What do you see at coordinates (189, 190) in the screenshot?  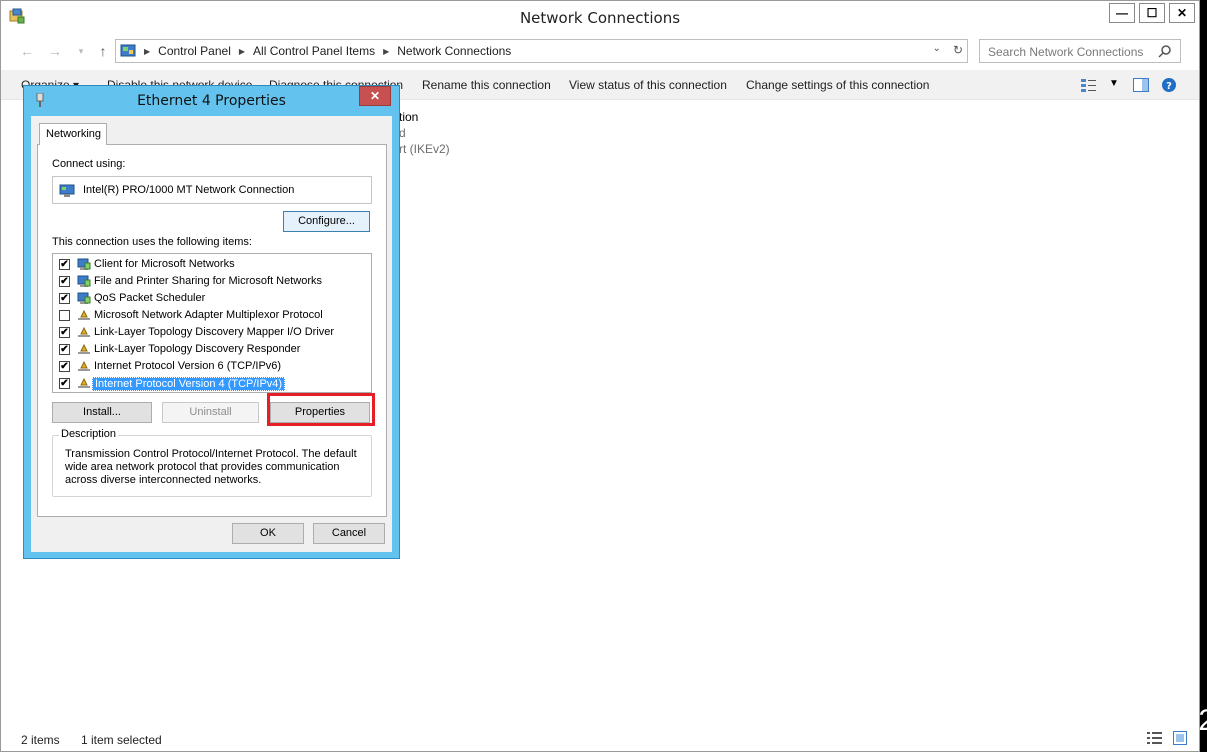 I see `adapter-name: Intel(R) PRO/1000 MT Network Connection` at bounding box center [189, 190].